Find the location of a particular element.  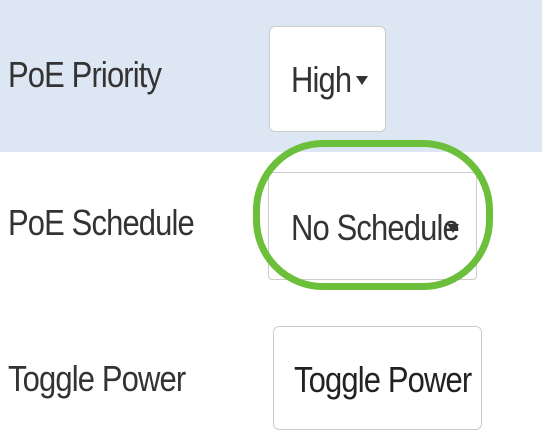

toggle-power-button-label: Toggle Power is located at coordinates (383, 379).